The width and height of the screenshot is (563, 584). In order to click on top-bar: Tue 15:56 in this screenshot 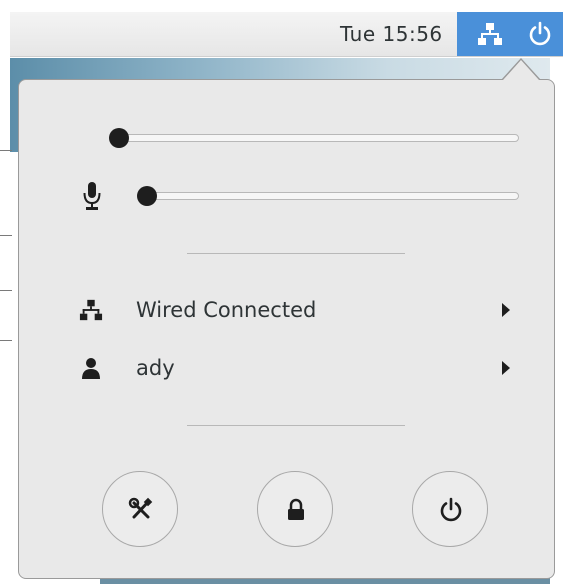, I will do `click(286, 34)`.